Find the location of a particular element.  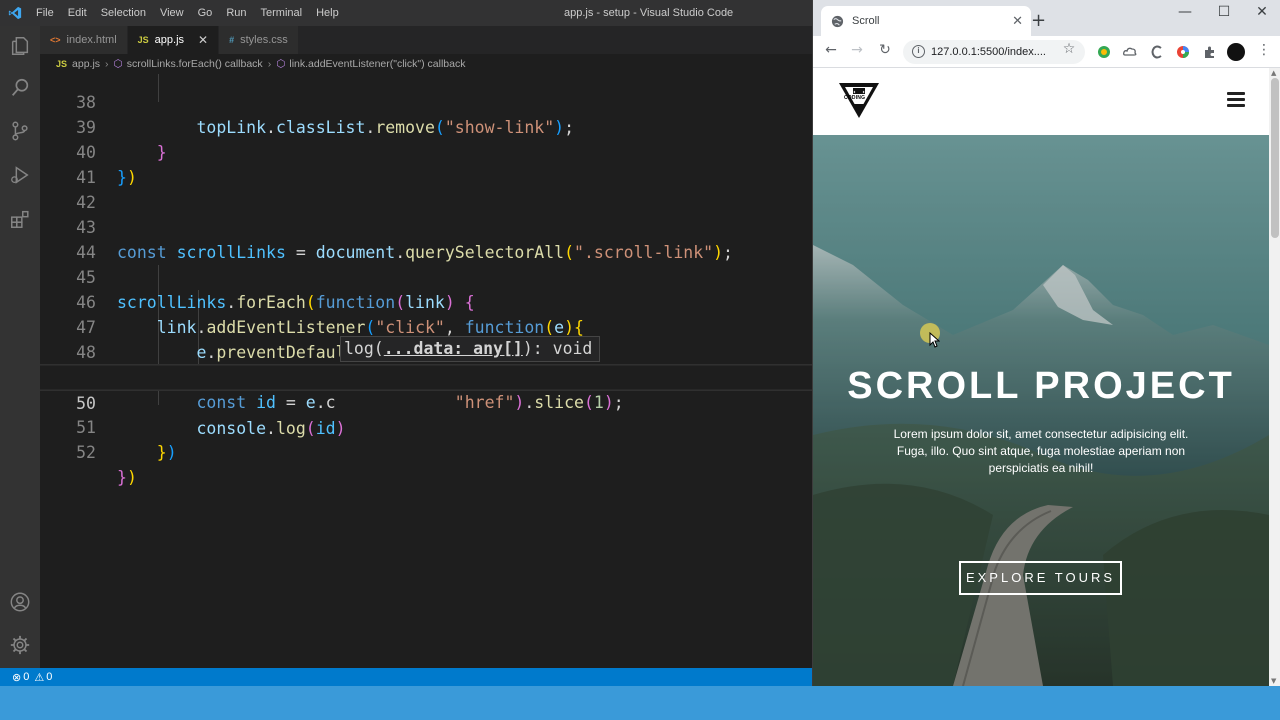

explore-tours-button: EXPLORE TOURS is located at coordinates (1040, 578).